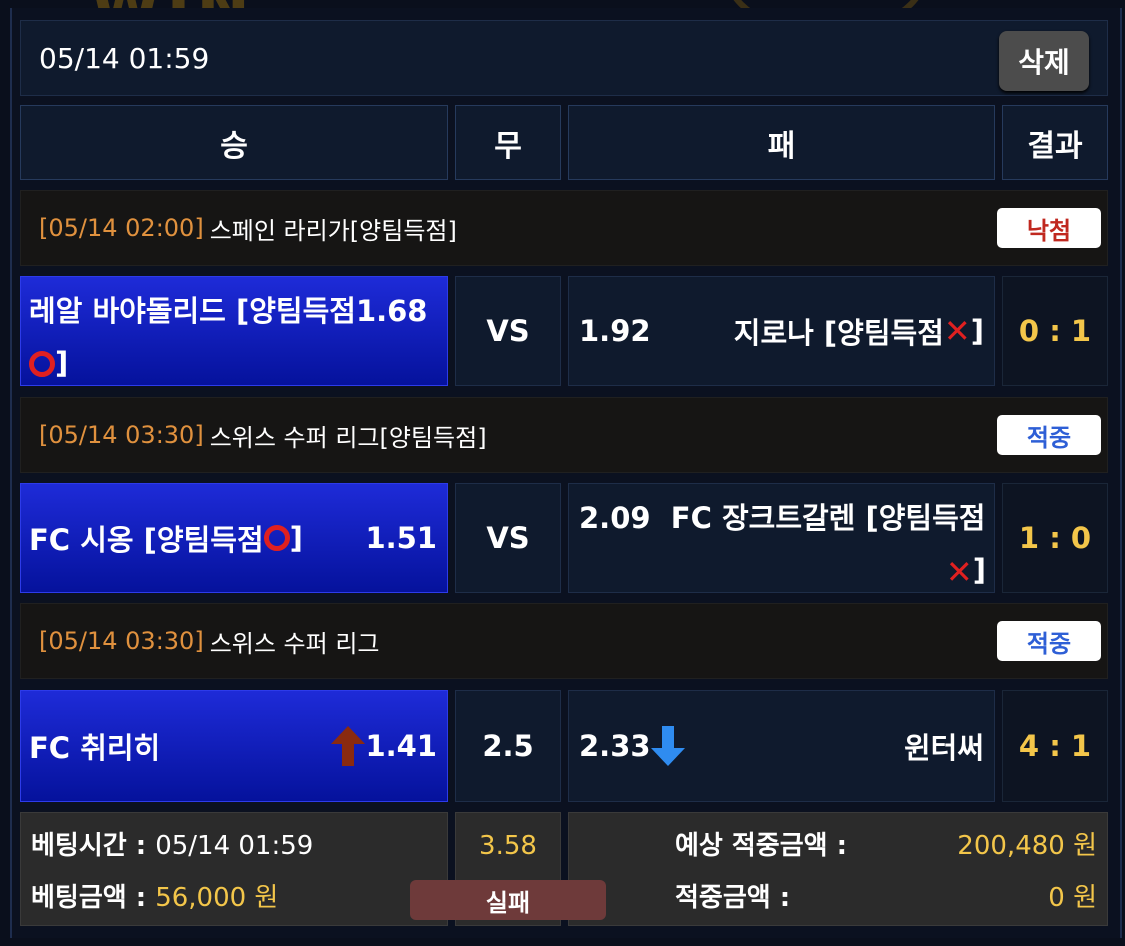  Describe the element at coordinates (333, 230) in the screenshot. I see `league-name: 스페인 라리가[양팀득점]` at that location.